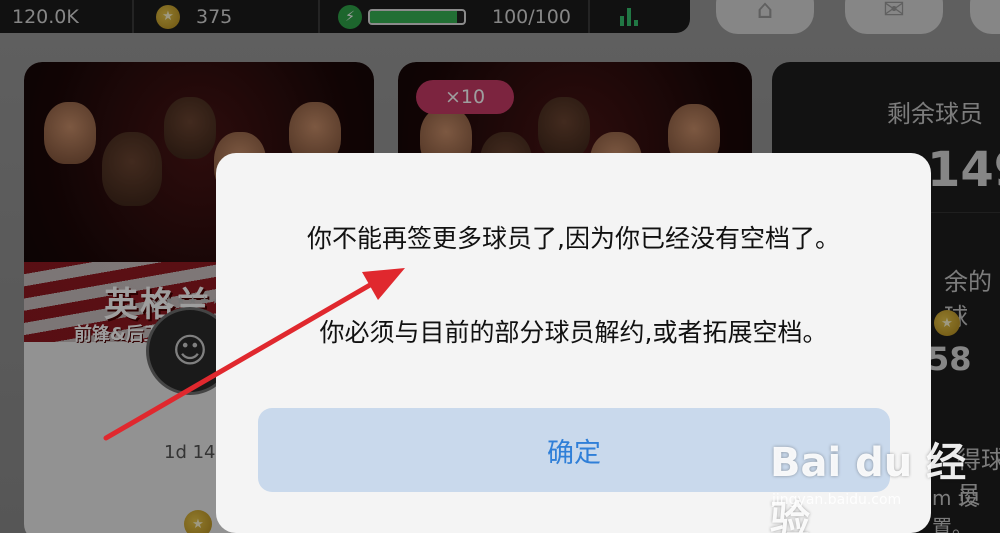 This screenshot has width=1000, height=533. What do you see at coordinates (574, 450) in the screenshot?
I see `confirm-button: 确定` at bounding box center [574, 450].